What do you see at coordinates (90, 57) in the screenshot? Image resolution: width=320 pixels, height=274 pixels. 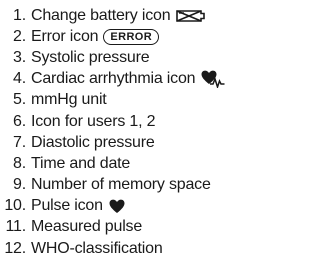 I see `item-label: Systolic pressure` at bounding box center [90, 57].